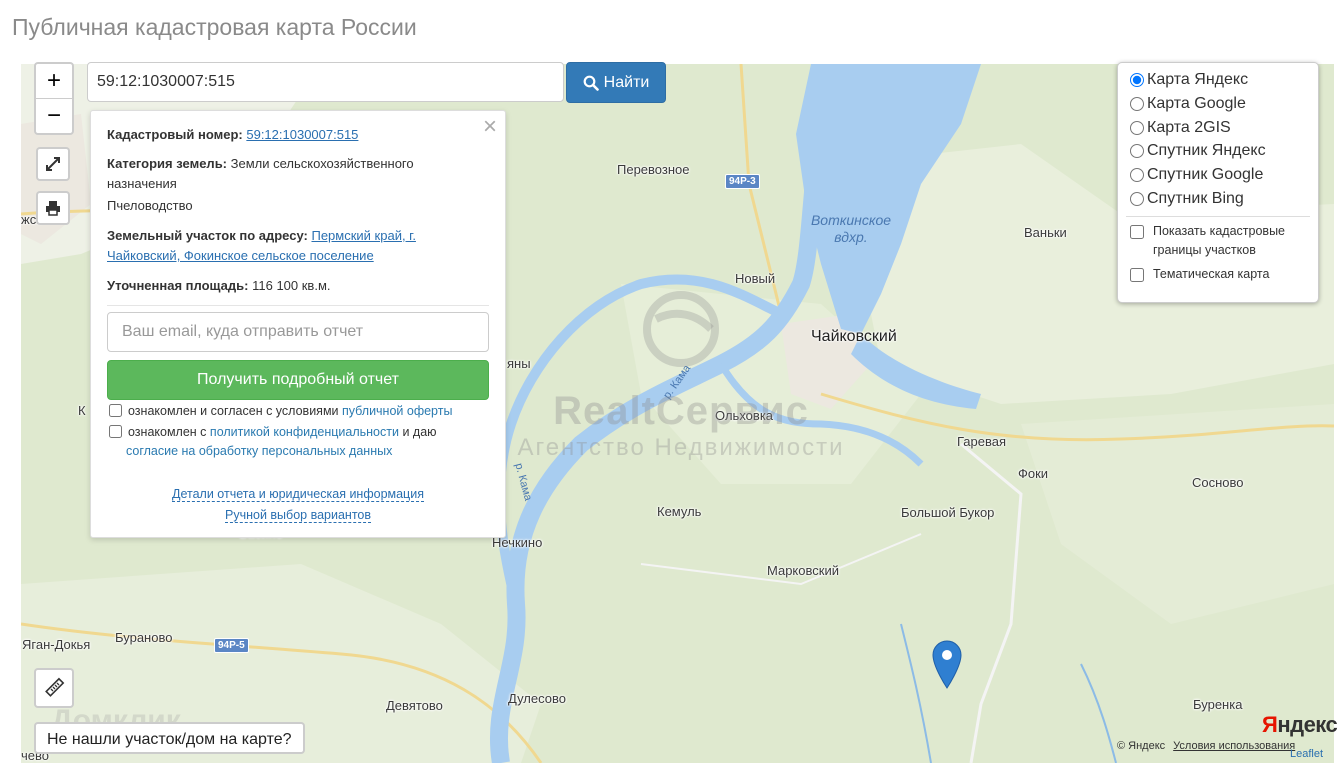  Describe the element at coordinates (851, 228) in the screenshot. I see `lake-label: Воткинское вдхр.` at that location.